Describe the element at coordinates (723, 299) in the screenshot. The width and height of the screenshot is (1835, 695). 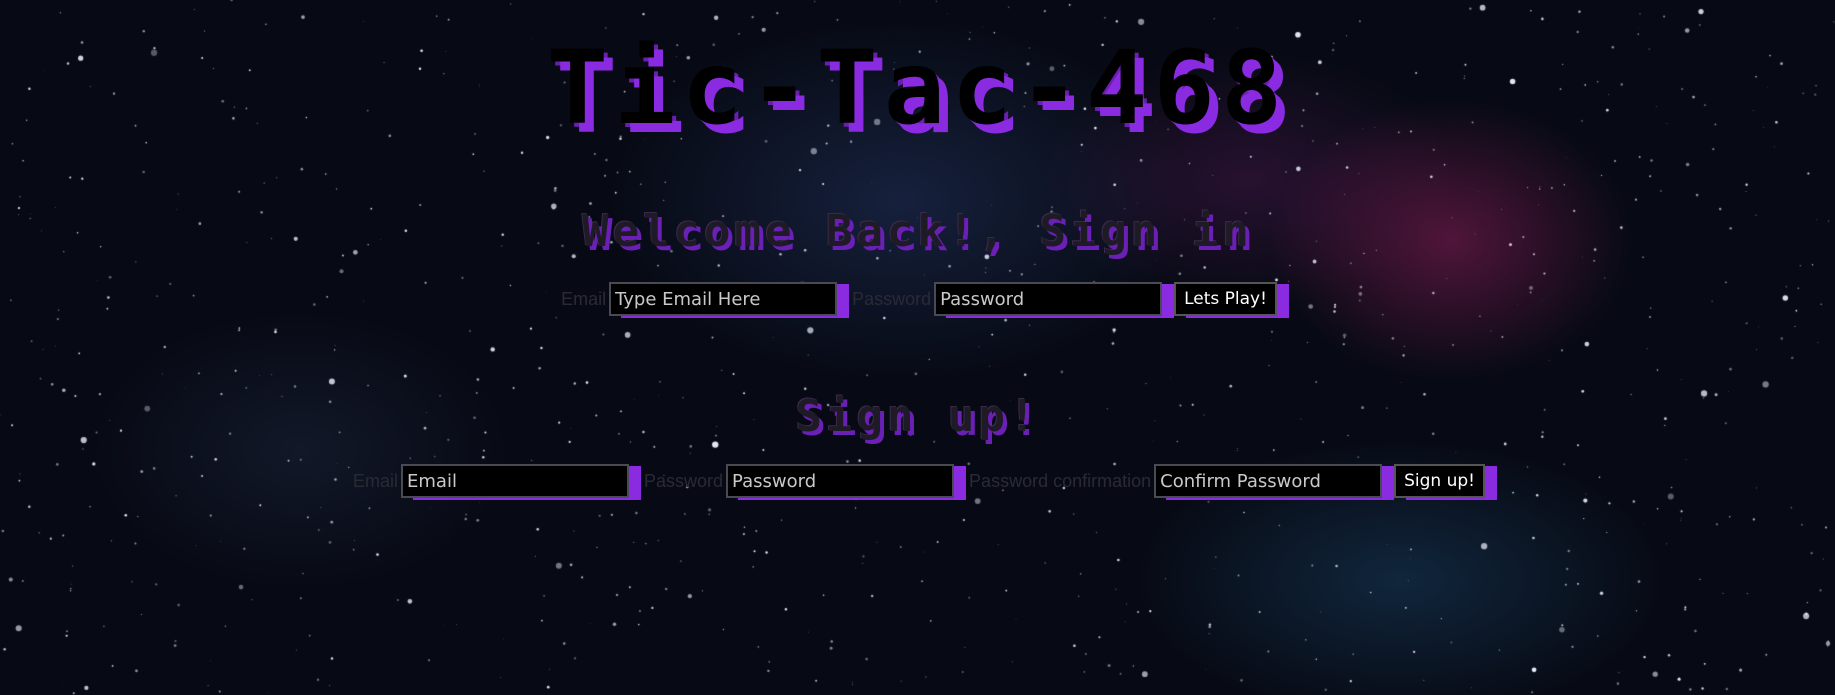
I see `signin-email-input` at that location.